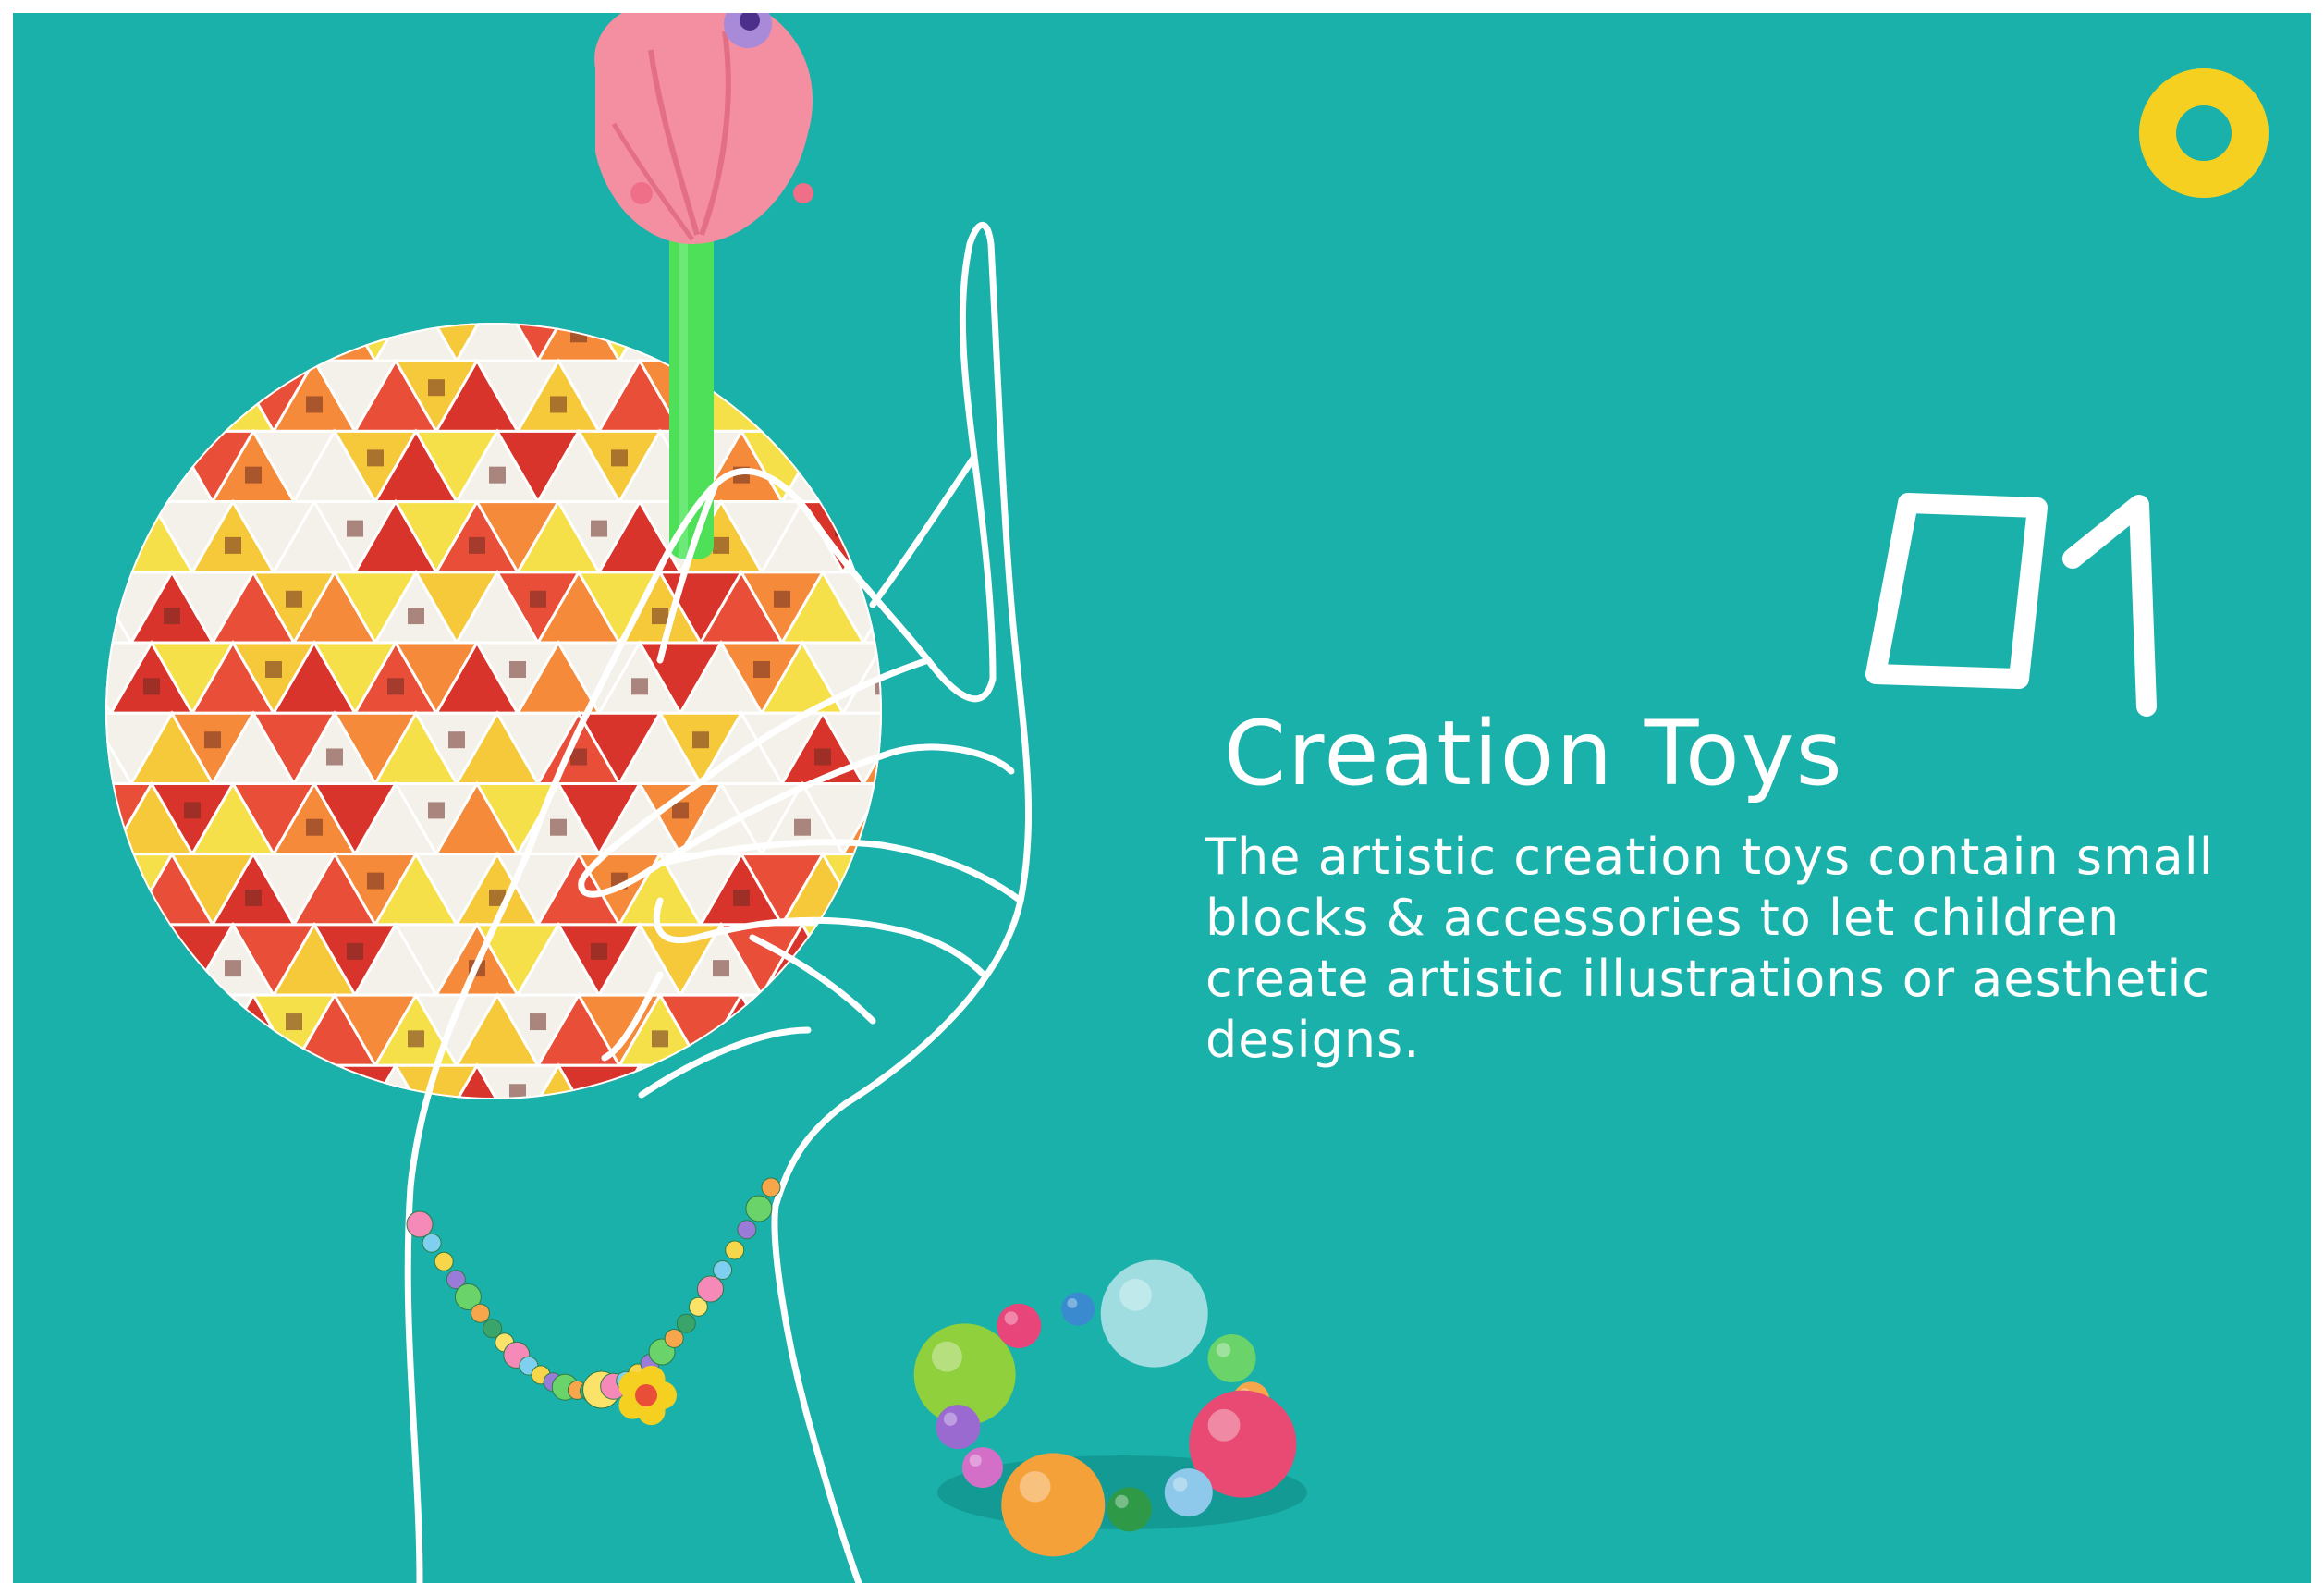 The height and width of the screenshot is (1596, 2324). Describe the element at coordinates (2011, 605) in the screenshot. I see `slide-number: 01` at that location.